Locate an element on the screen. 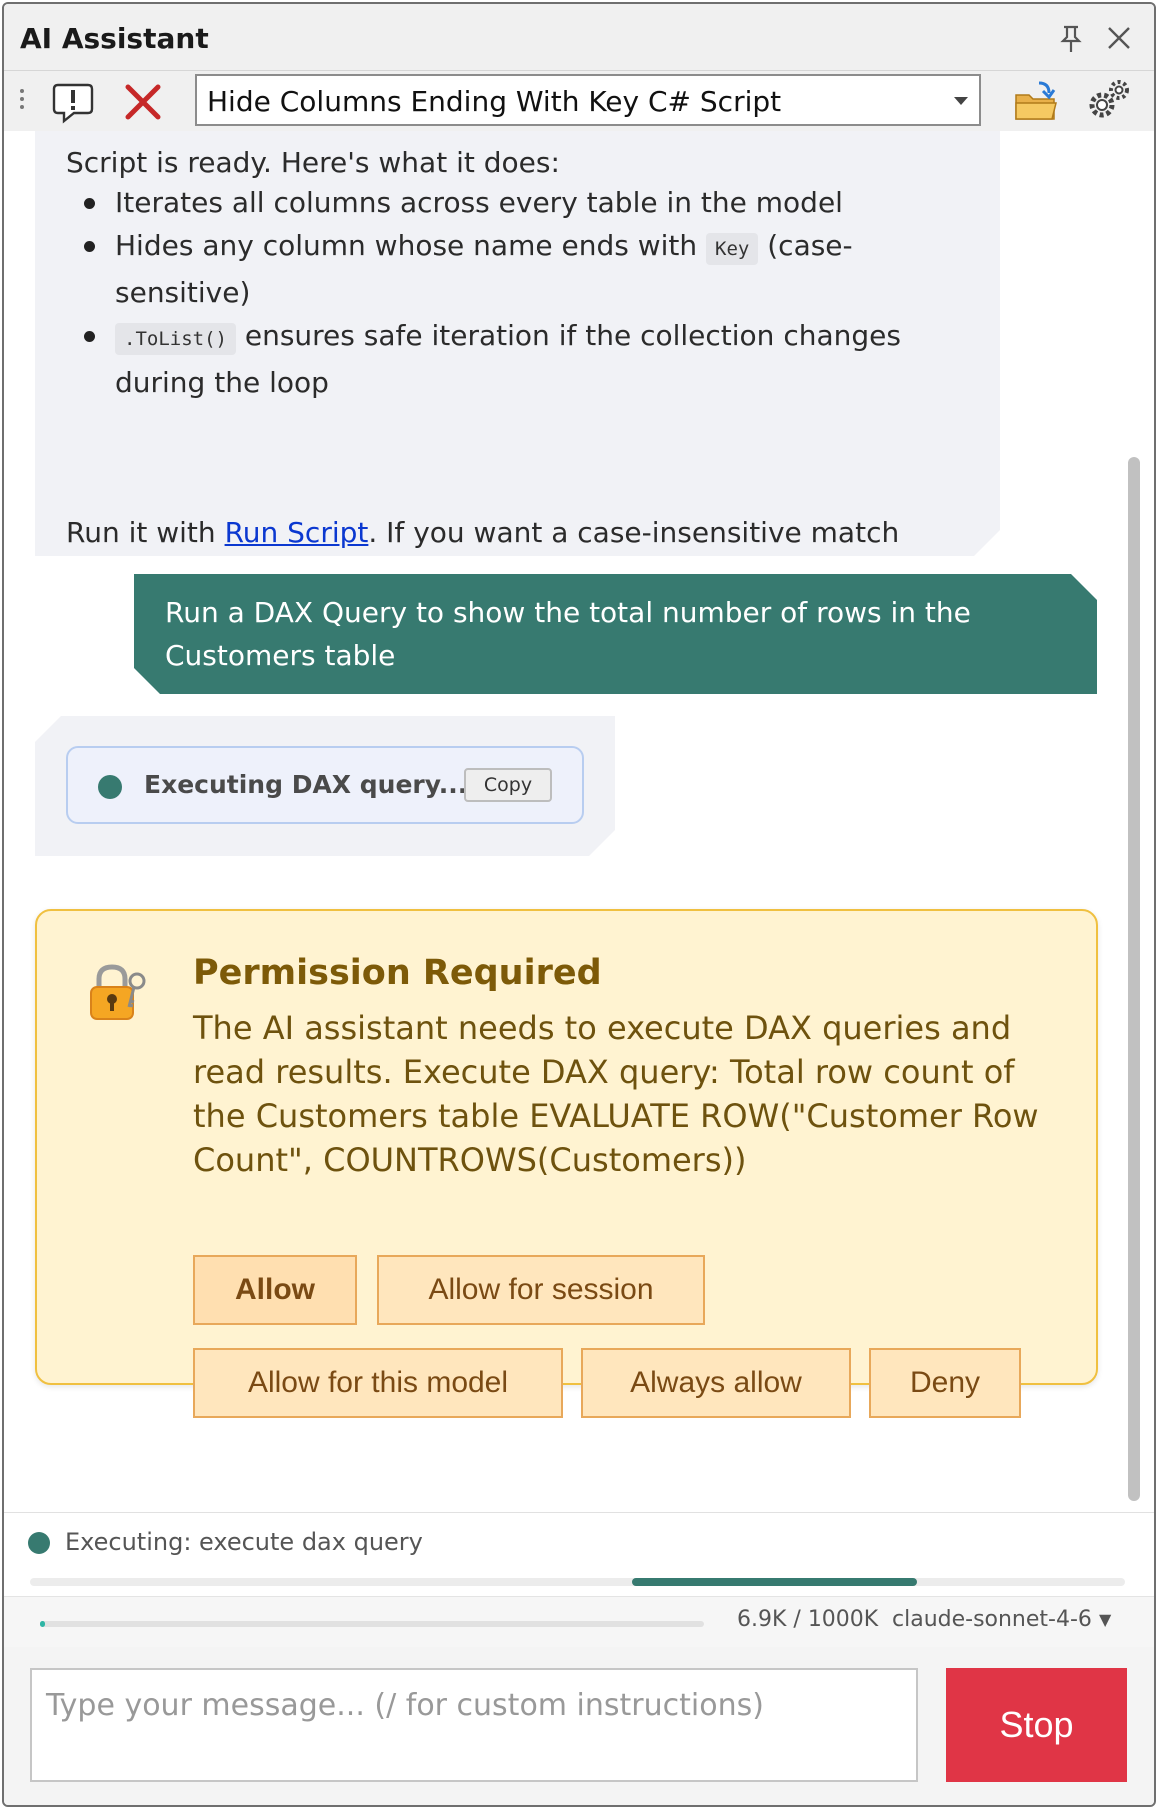 The width and height of the screenshot is (1157, 1808). inline-code: Key is located at coordinates (732, 249).